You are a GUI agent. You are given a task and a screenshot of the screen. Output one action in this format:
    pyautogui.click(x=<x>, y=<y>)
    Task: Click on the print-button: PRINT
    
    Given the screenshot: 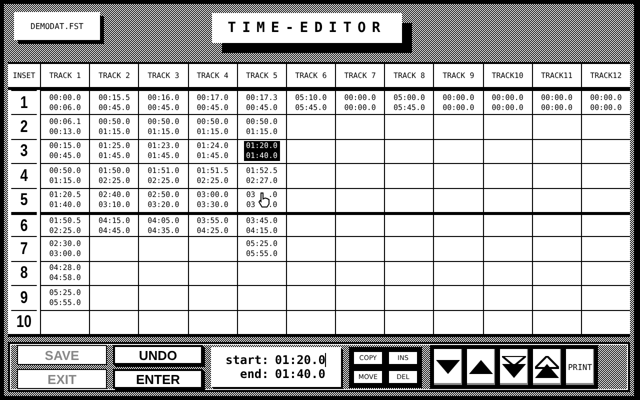 What is the action you would take?
    pyautogui.click(x=580, y=367)
    